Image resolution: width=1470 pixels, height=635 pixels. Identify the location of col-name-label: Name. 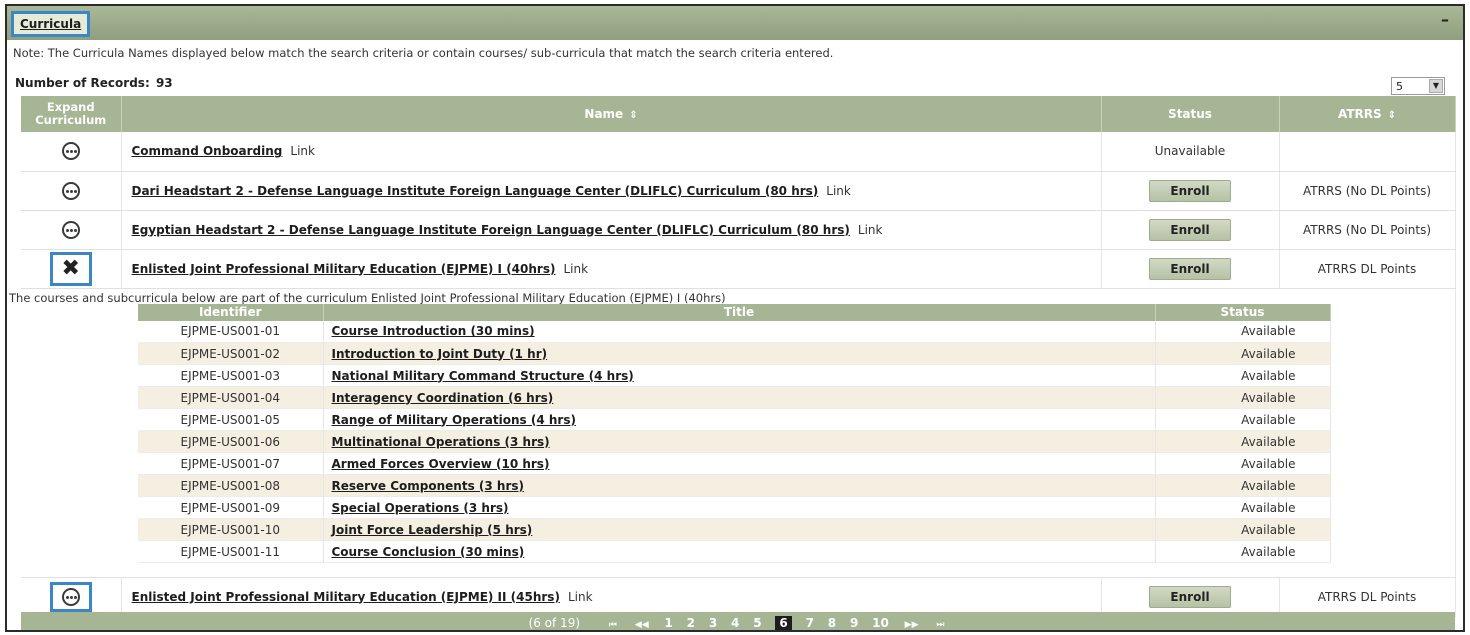
(604, 114).